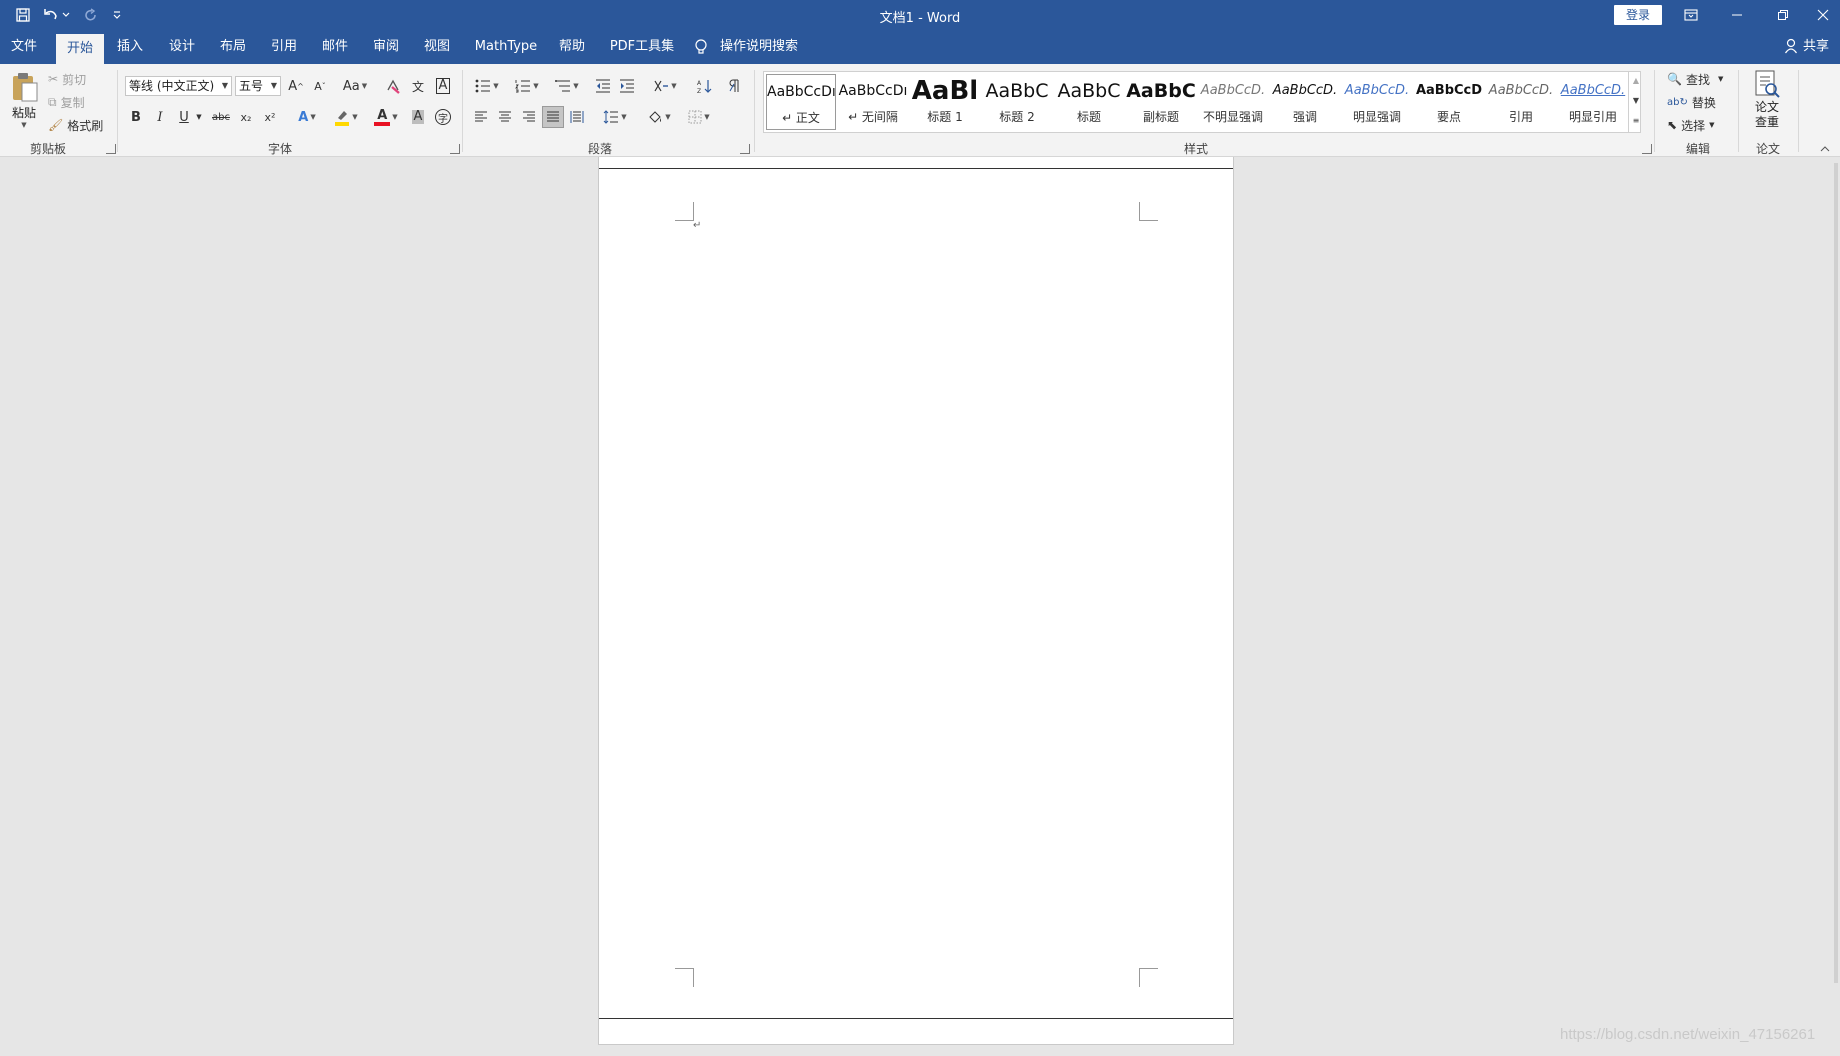  What do you see at coordinates (24, 47) in the screenshot?
I see `tab-file: 文件` at bounding box center [24, 47].